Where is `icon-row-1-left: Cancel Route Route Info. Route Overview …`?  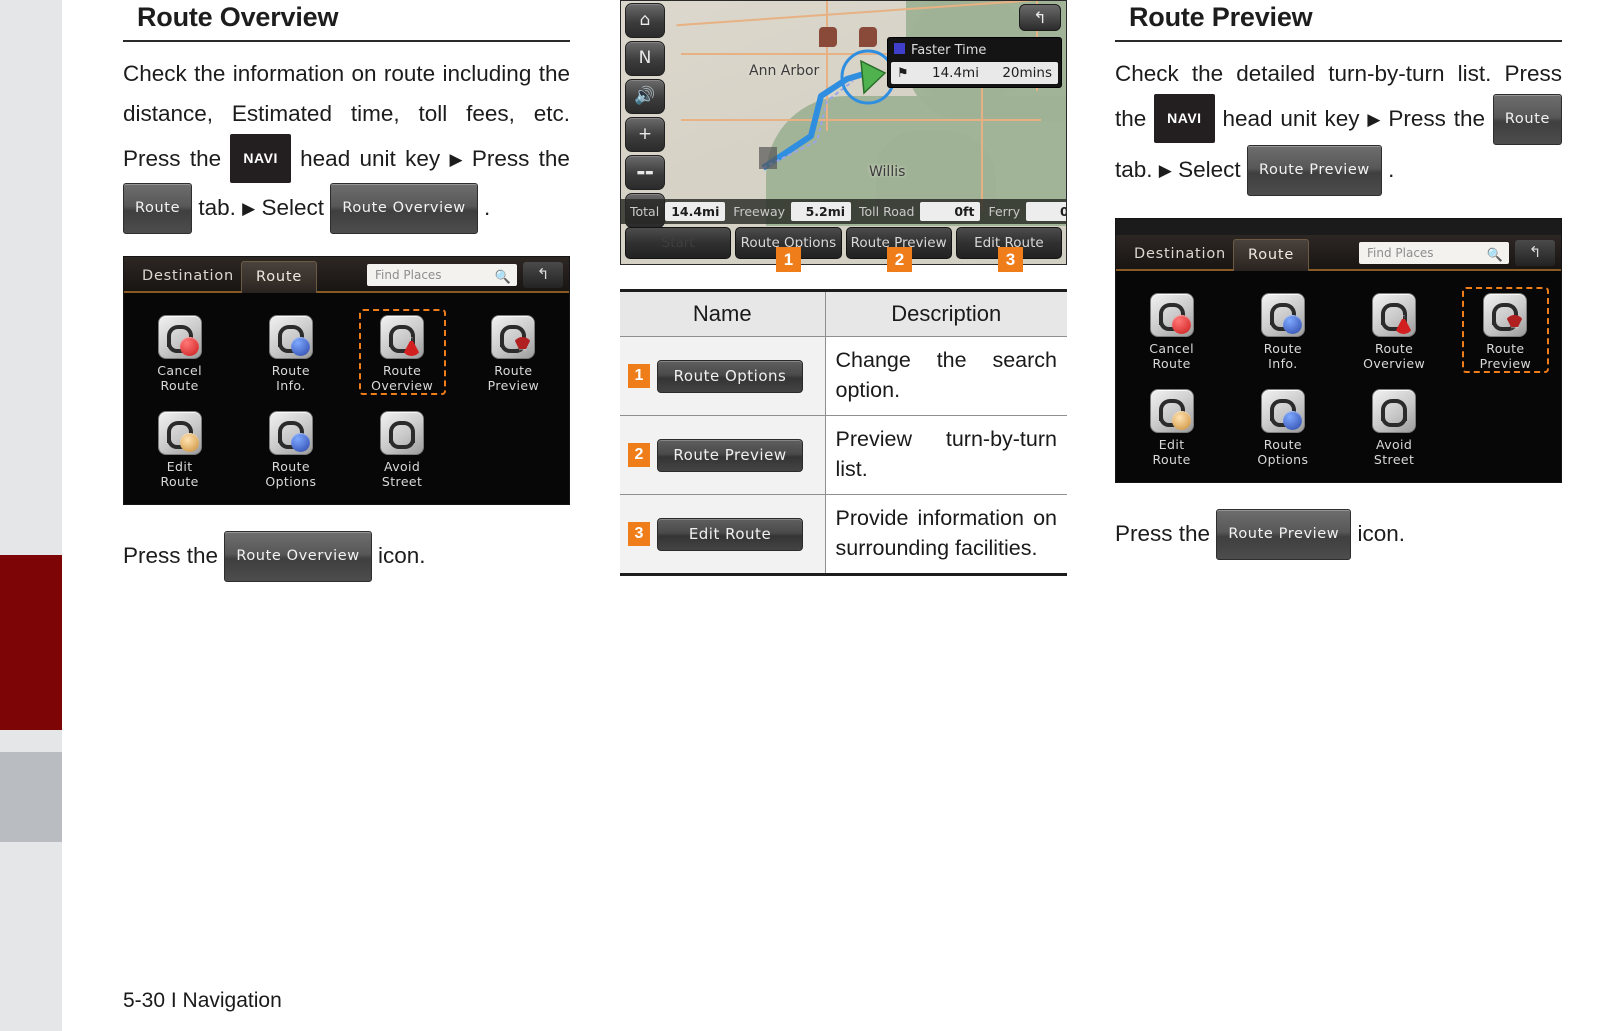 icon-row-1-left: Cancel Route Route Info. Route Overview … is located at coordinates (346, 352).